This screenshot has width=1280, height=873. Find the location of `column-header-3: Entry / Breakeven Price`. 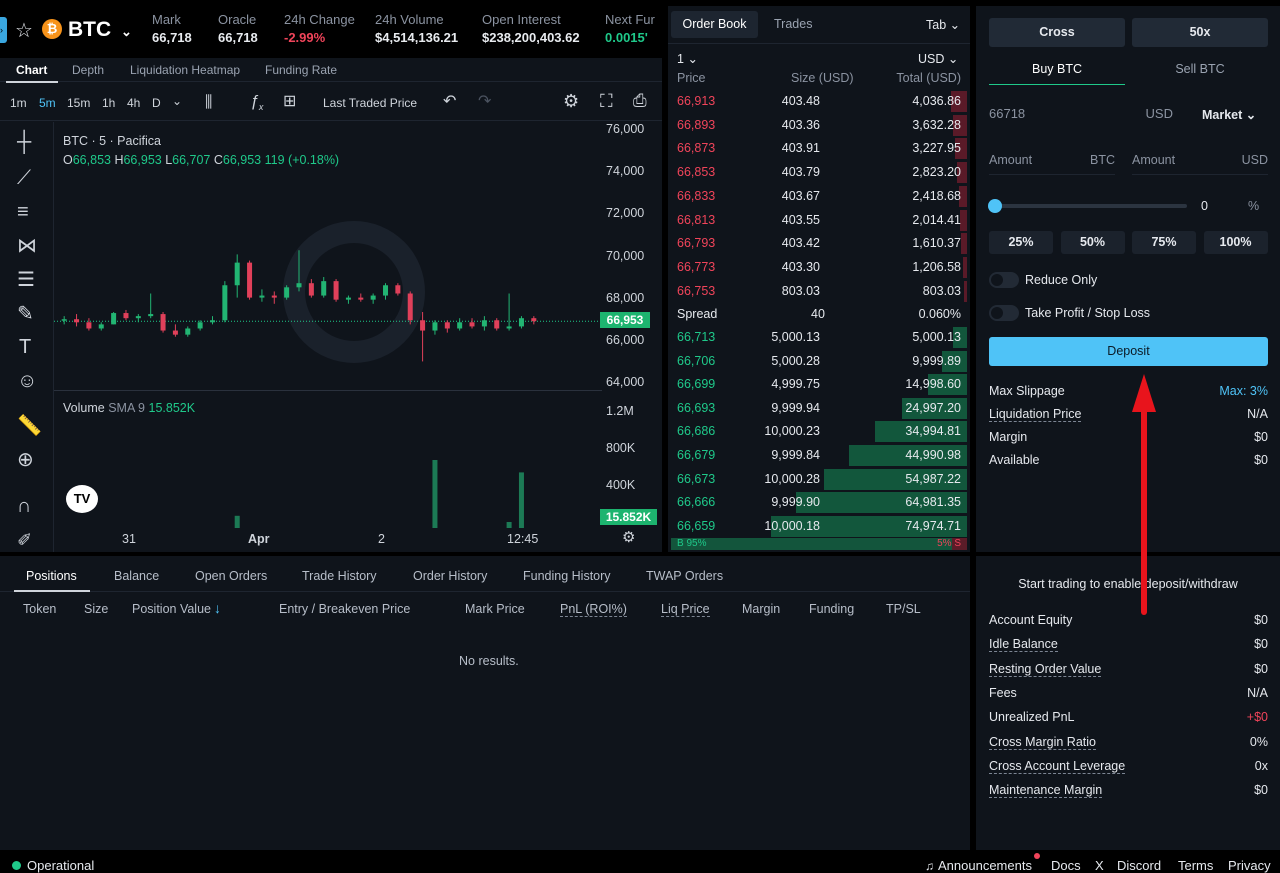

column-header-3: Entry / Breakeven Price is located at coordinates (344, 609).